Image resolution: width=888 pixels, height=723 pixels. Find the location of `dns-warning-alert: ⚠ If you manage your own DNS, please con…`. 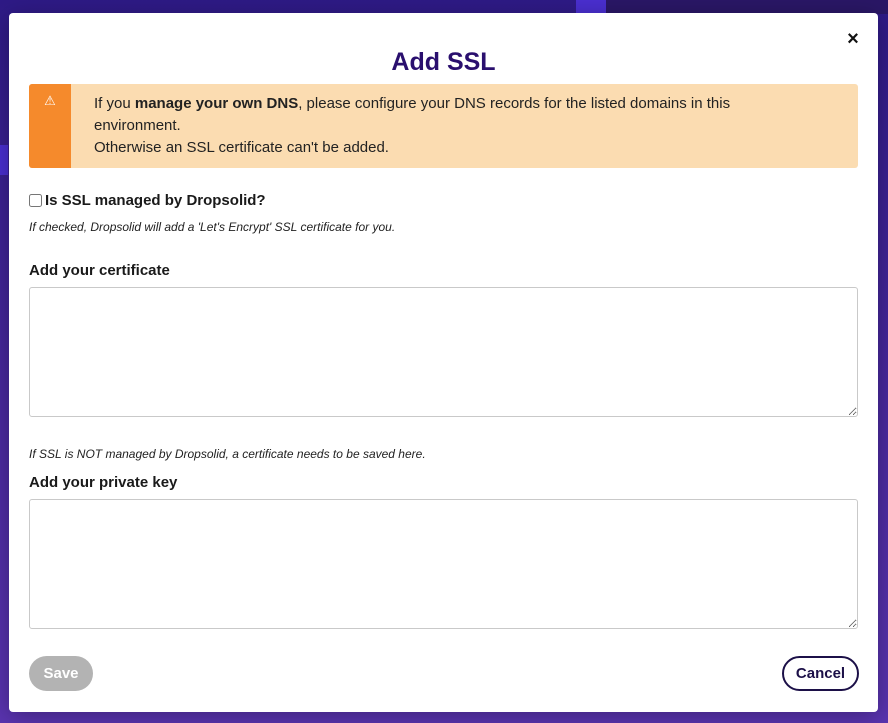

dns-warning-alert: ⚠ If you manage your own DNS, please con… is located at coordinates (443, 126).